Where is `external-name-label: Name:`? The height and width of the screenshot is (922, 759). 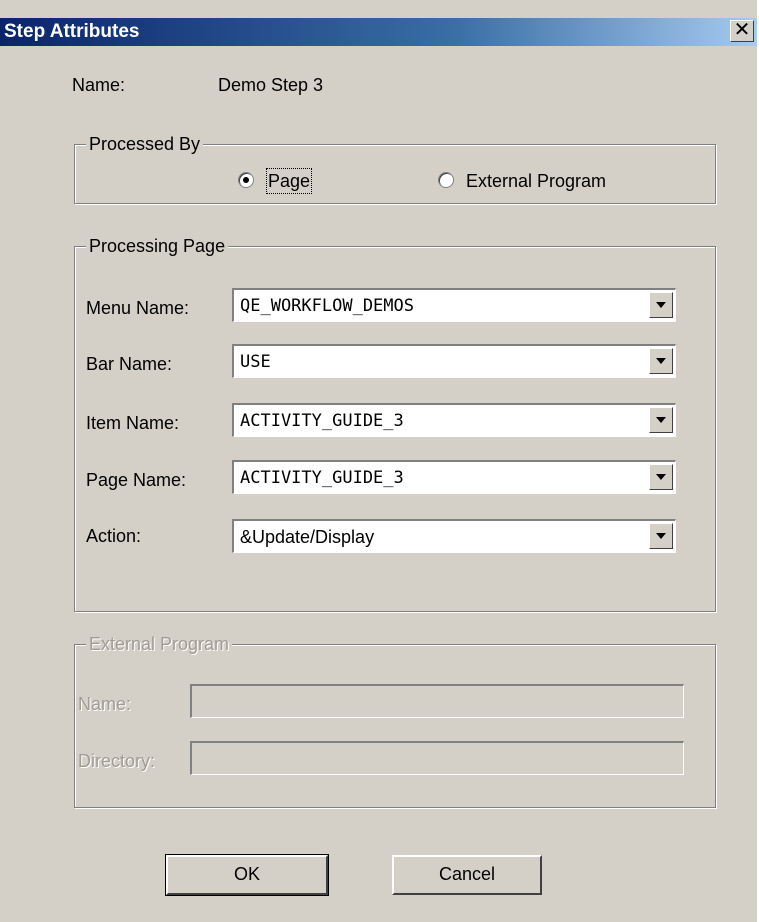 external-name-label: Name: is located at coordinates (105, 704).